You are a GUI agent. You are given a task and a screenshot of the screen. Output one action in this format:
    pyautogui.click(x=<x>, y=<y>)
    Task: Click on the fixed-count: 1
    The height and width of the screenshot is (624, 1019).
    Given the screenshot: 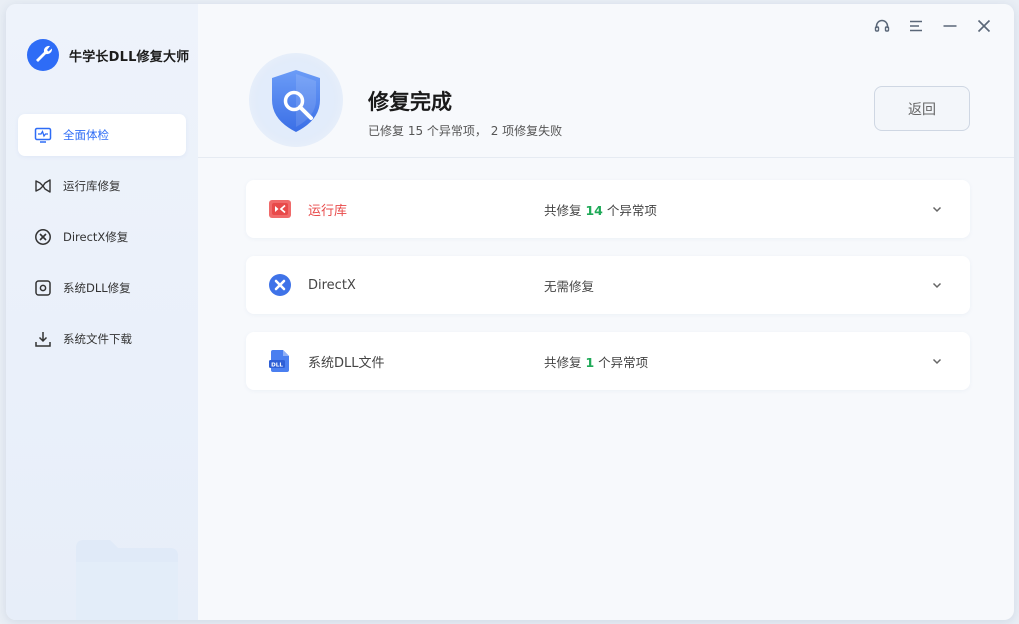 What is the action you would take?
    pyautogui.click(x=590, y=362)
    